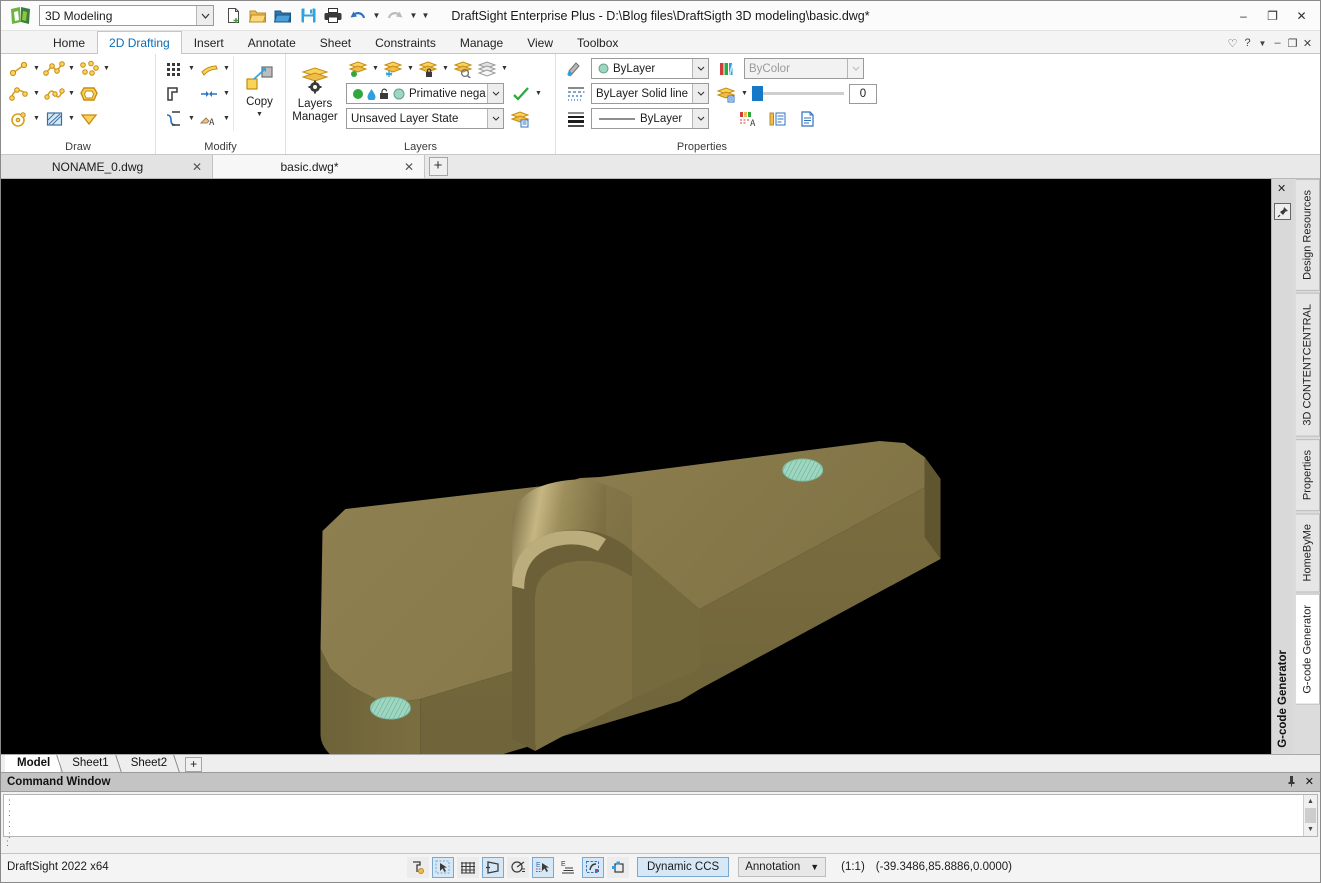 The image size is (1321, 883). What do you see at coordinates (36, 69) in the screenshot?
I see `line-dropdown-icon: ▼` at bounding box center [36, 69].